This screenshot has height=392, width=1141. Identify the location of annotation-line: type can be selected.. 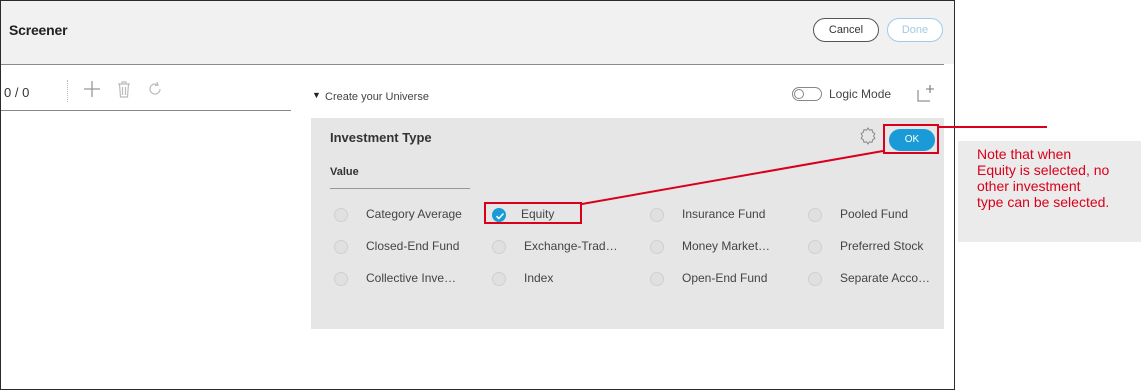
(1043, 202).